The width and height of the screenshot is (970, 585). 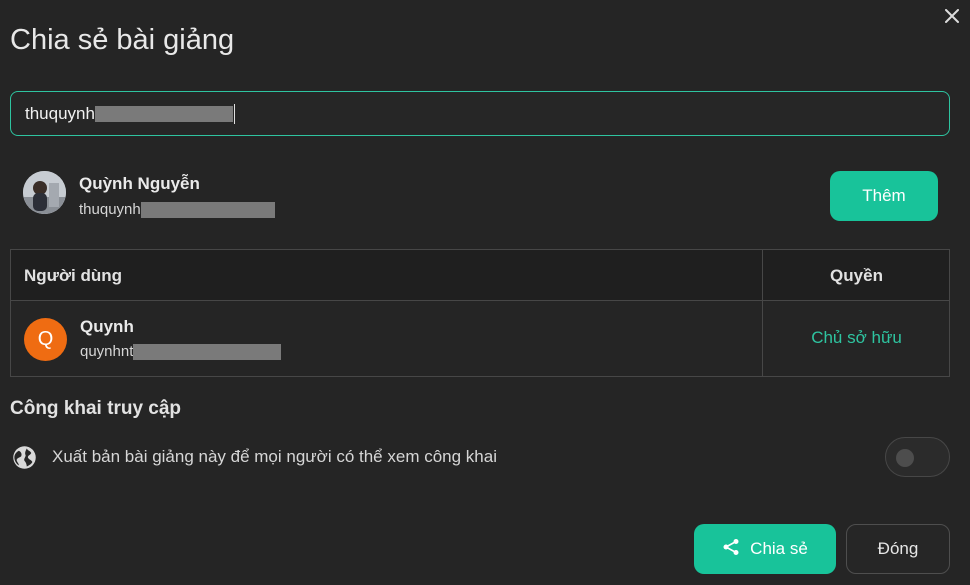 I want to click on share-button: Chia sẻ, so click(x=765, y=549).